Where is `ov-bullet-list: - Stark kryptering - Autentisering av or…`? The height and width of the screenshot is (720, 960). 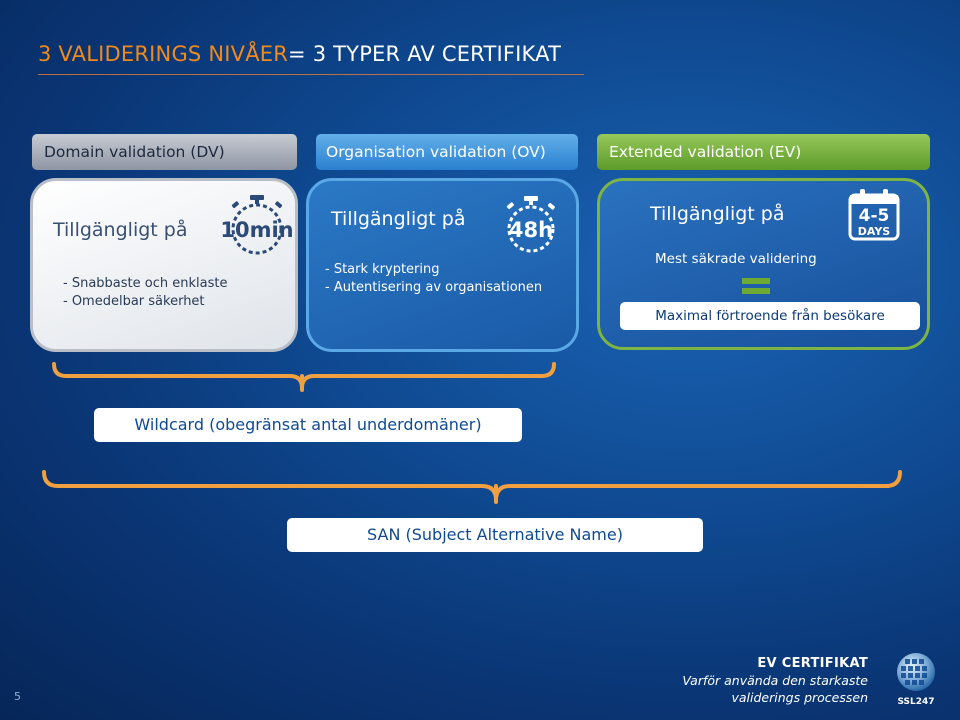 ov-bullet-list: - Stark kryptering - Autentisering av or… is located at coordinates (433, 279).